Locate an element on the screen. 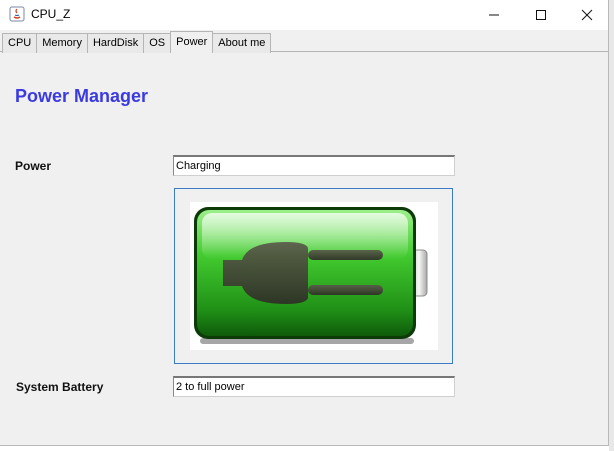 The image size is (614, 451). minimize-button is located at coordinates (494, 15).